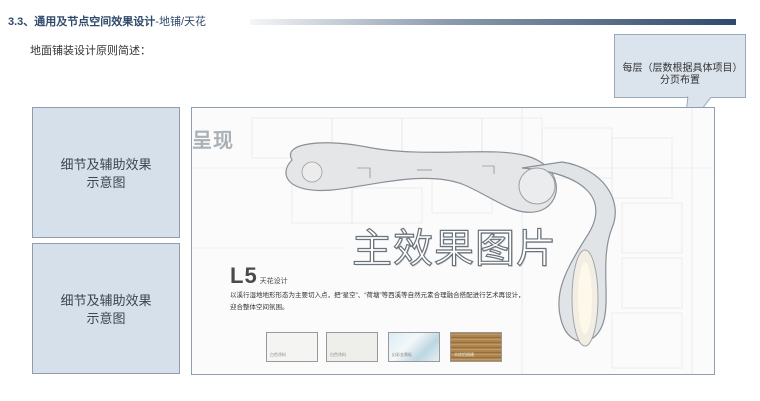 The image size is (760, 401). Describe the element at coordinates (414, 347) in the screenshot. I see `material-swatch-3: 幻彩金属板` at that location.